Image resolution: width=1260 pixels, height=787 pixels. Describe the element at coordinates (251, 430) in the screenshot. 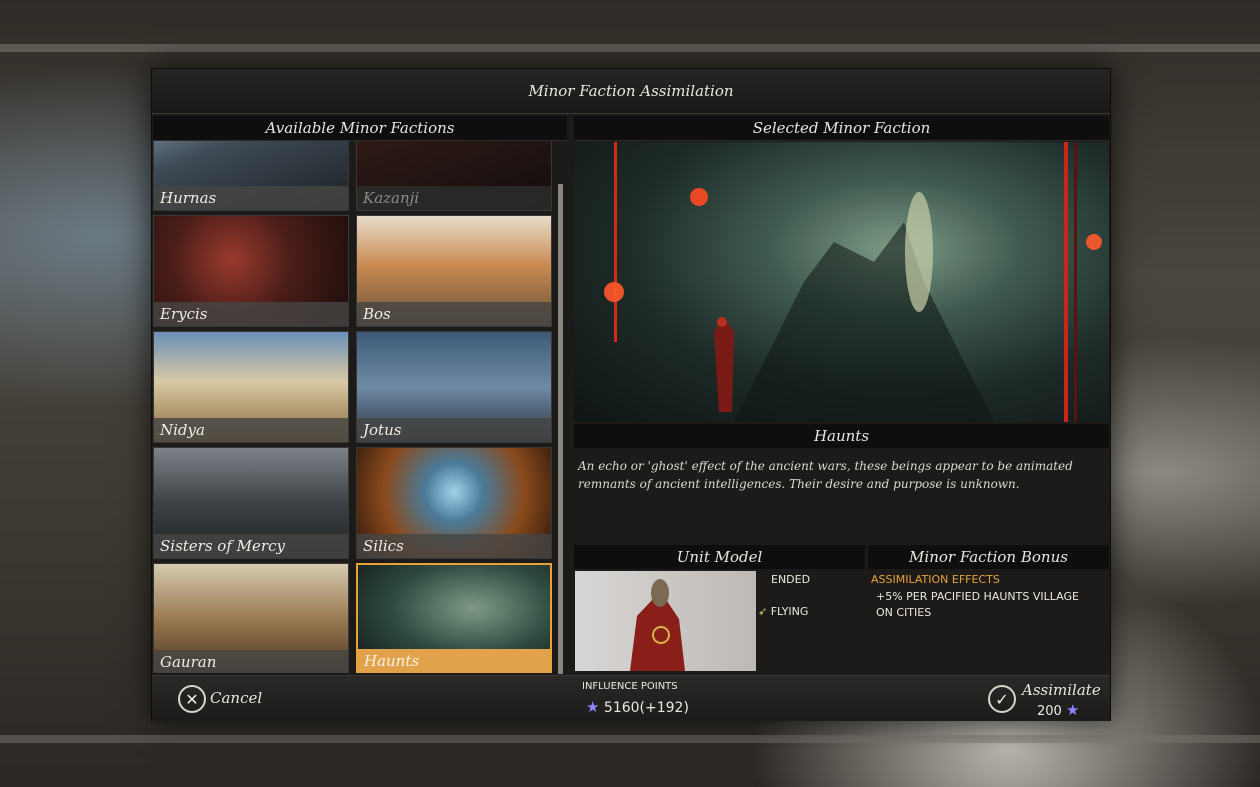

I see `faction-tile-label: Nidya` at that location.